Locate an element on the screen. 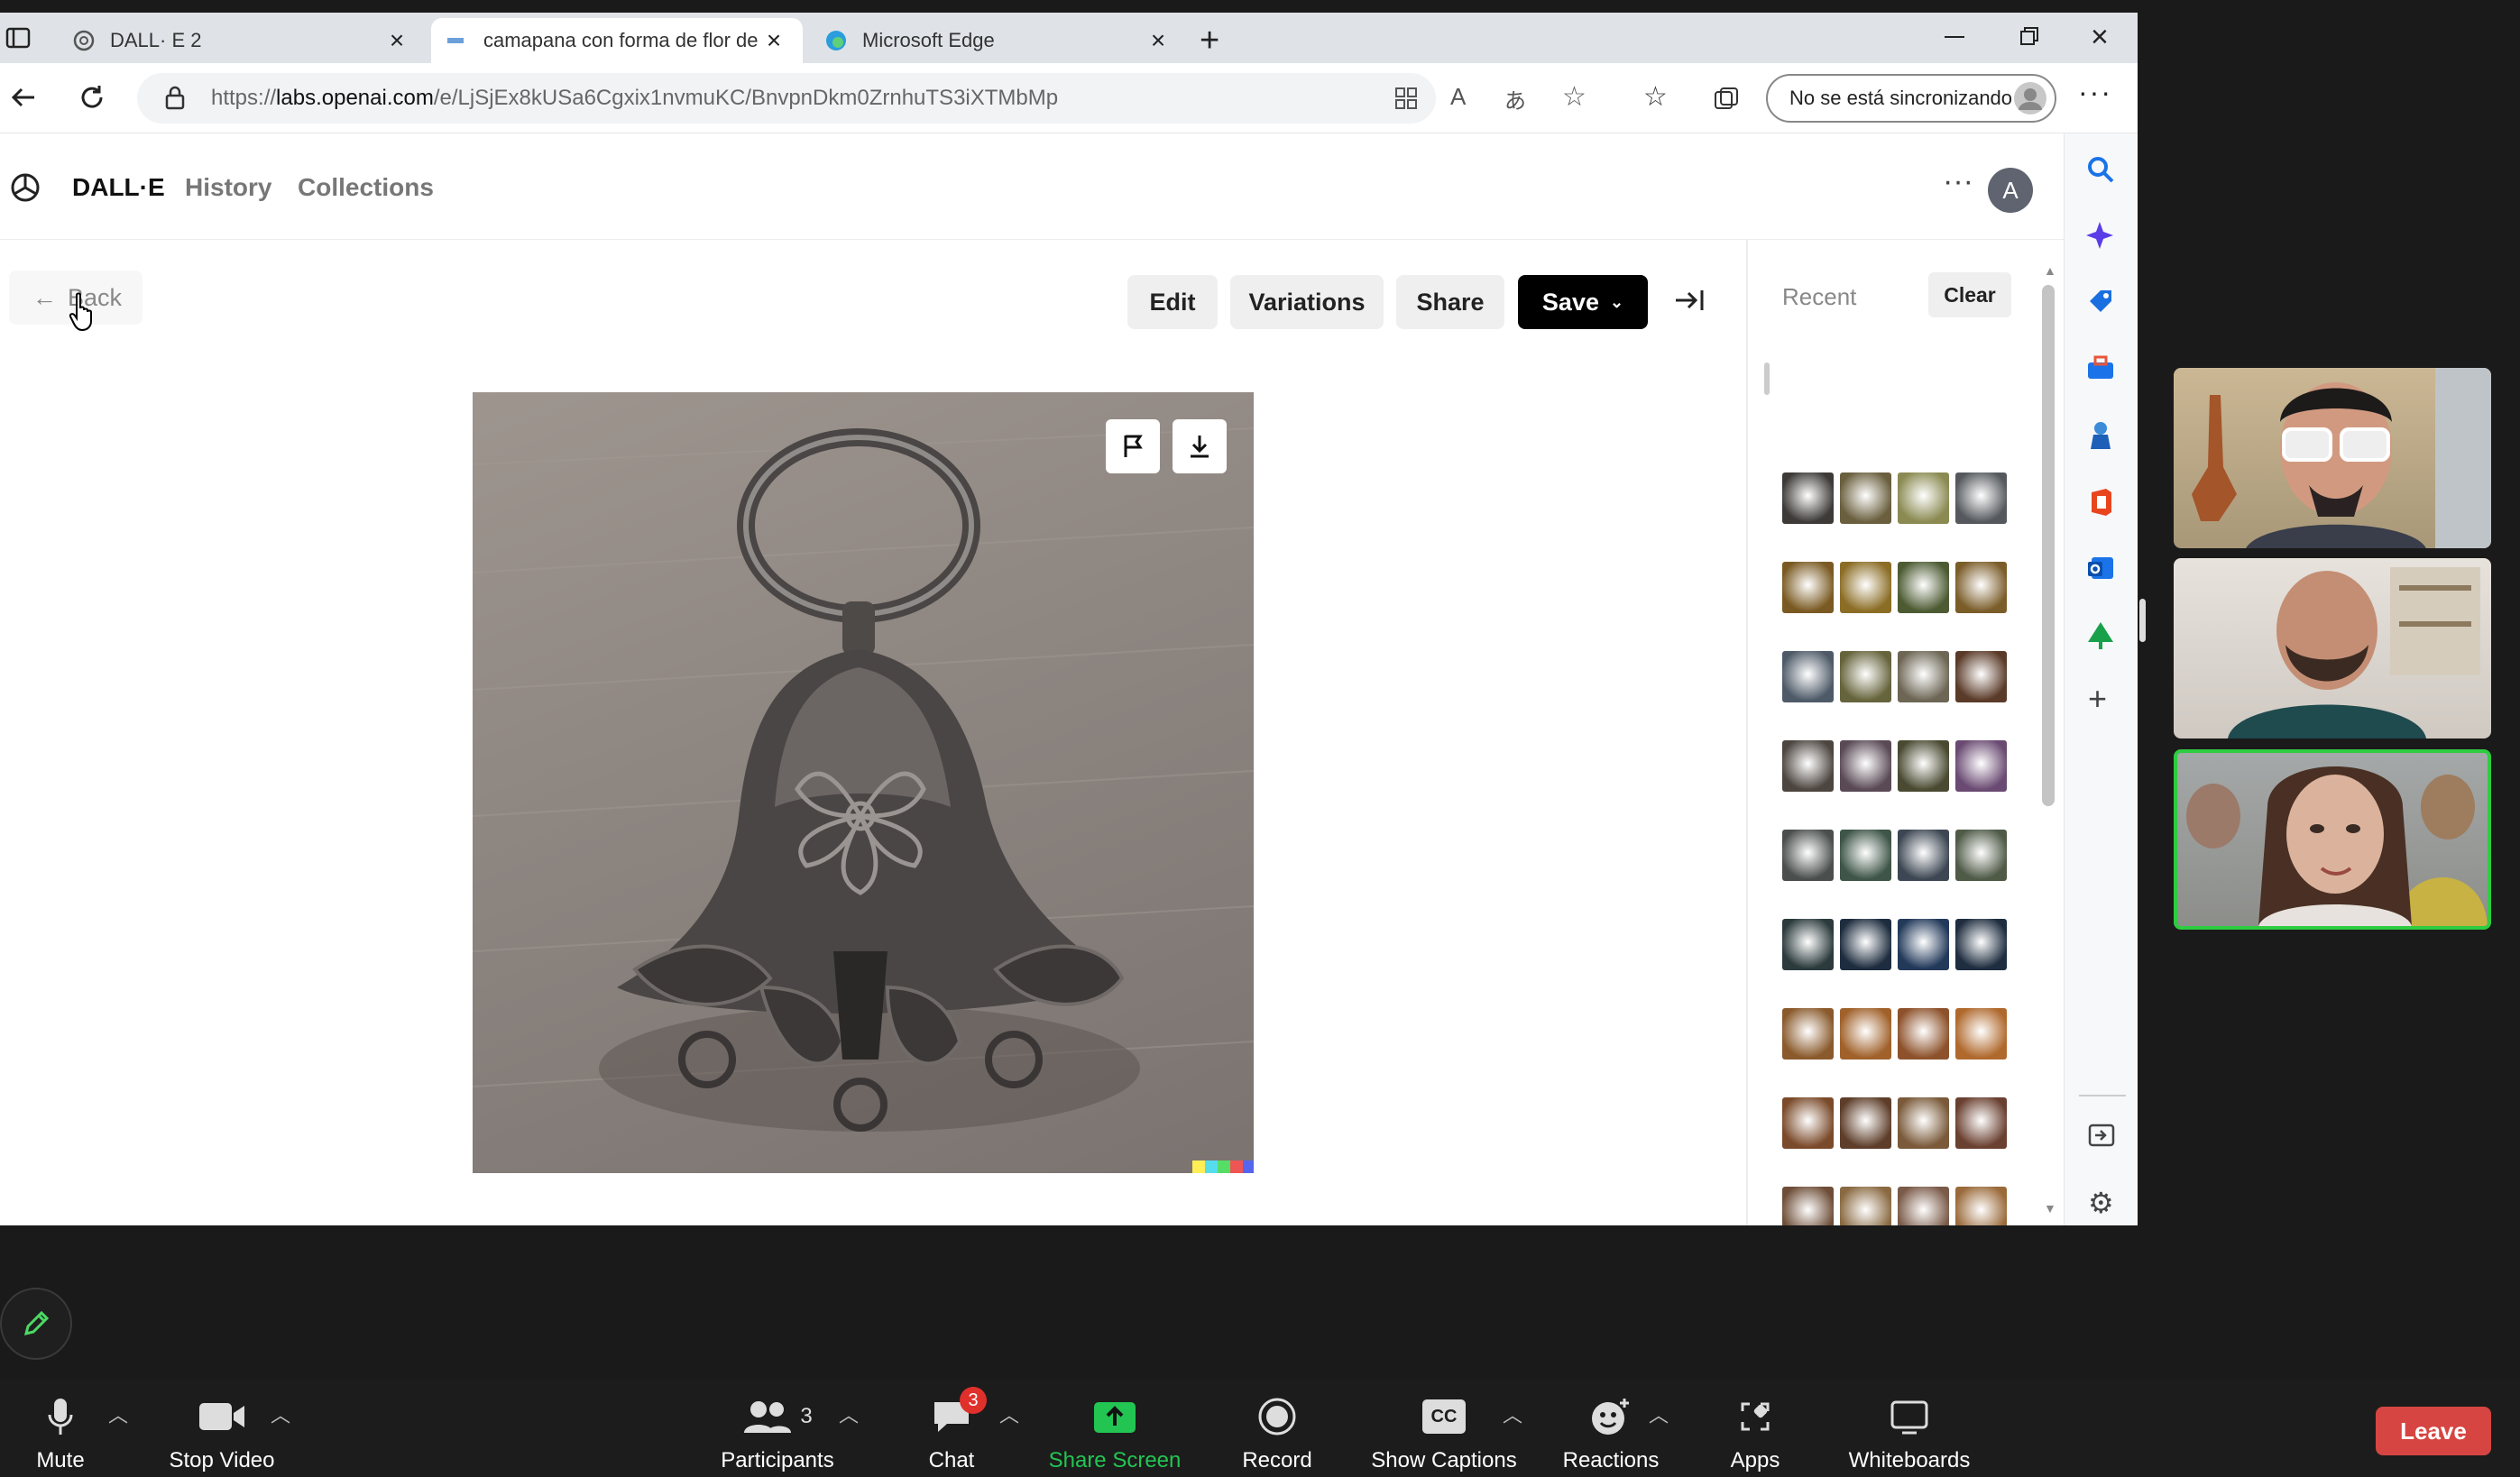 The image size is (2520, 1477). whiteboards-button: Whiteboards is located at coordinates (1910, 1434).